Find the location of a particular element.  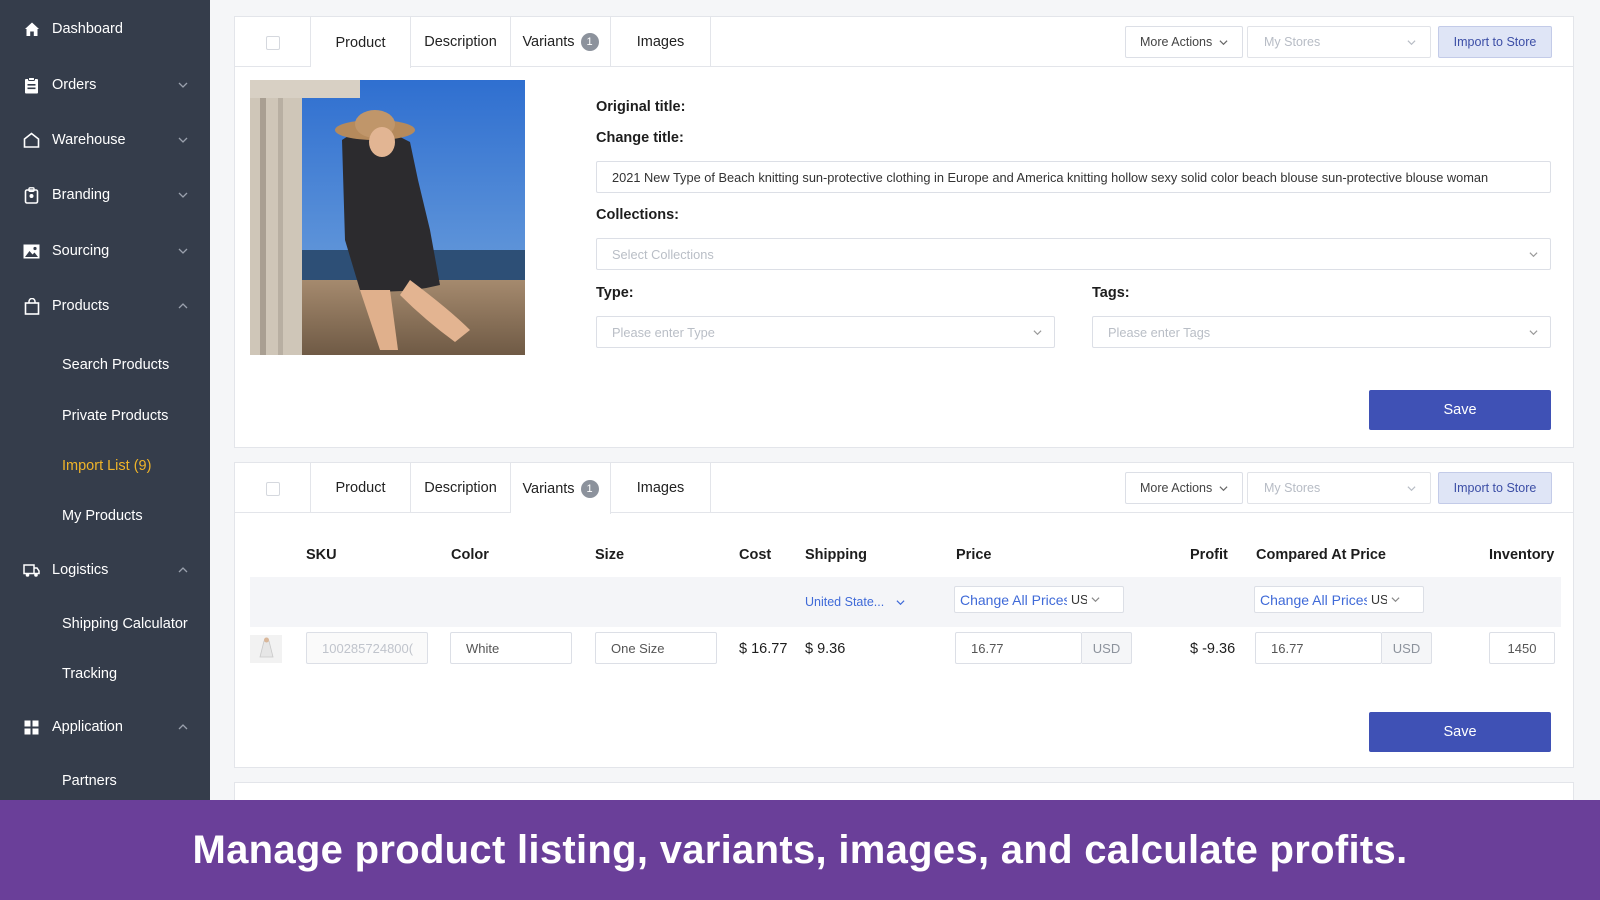

sidebar-item-application: Application is located at coordinates (105, 727).